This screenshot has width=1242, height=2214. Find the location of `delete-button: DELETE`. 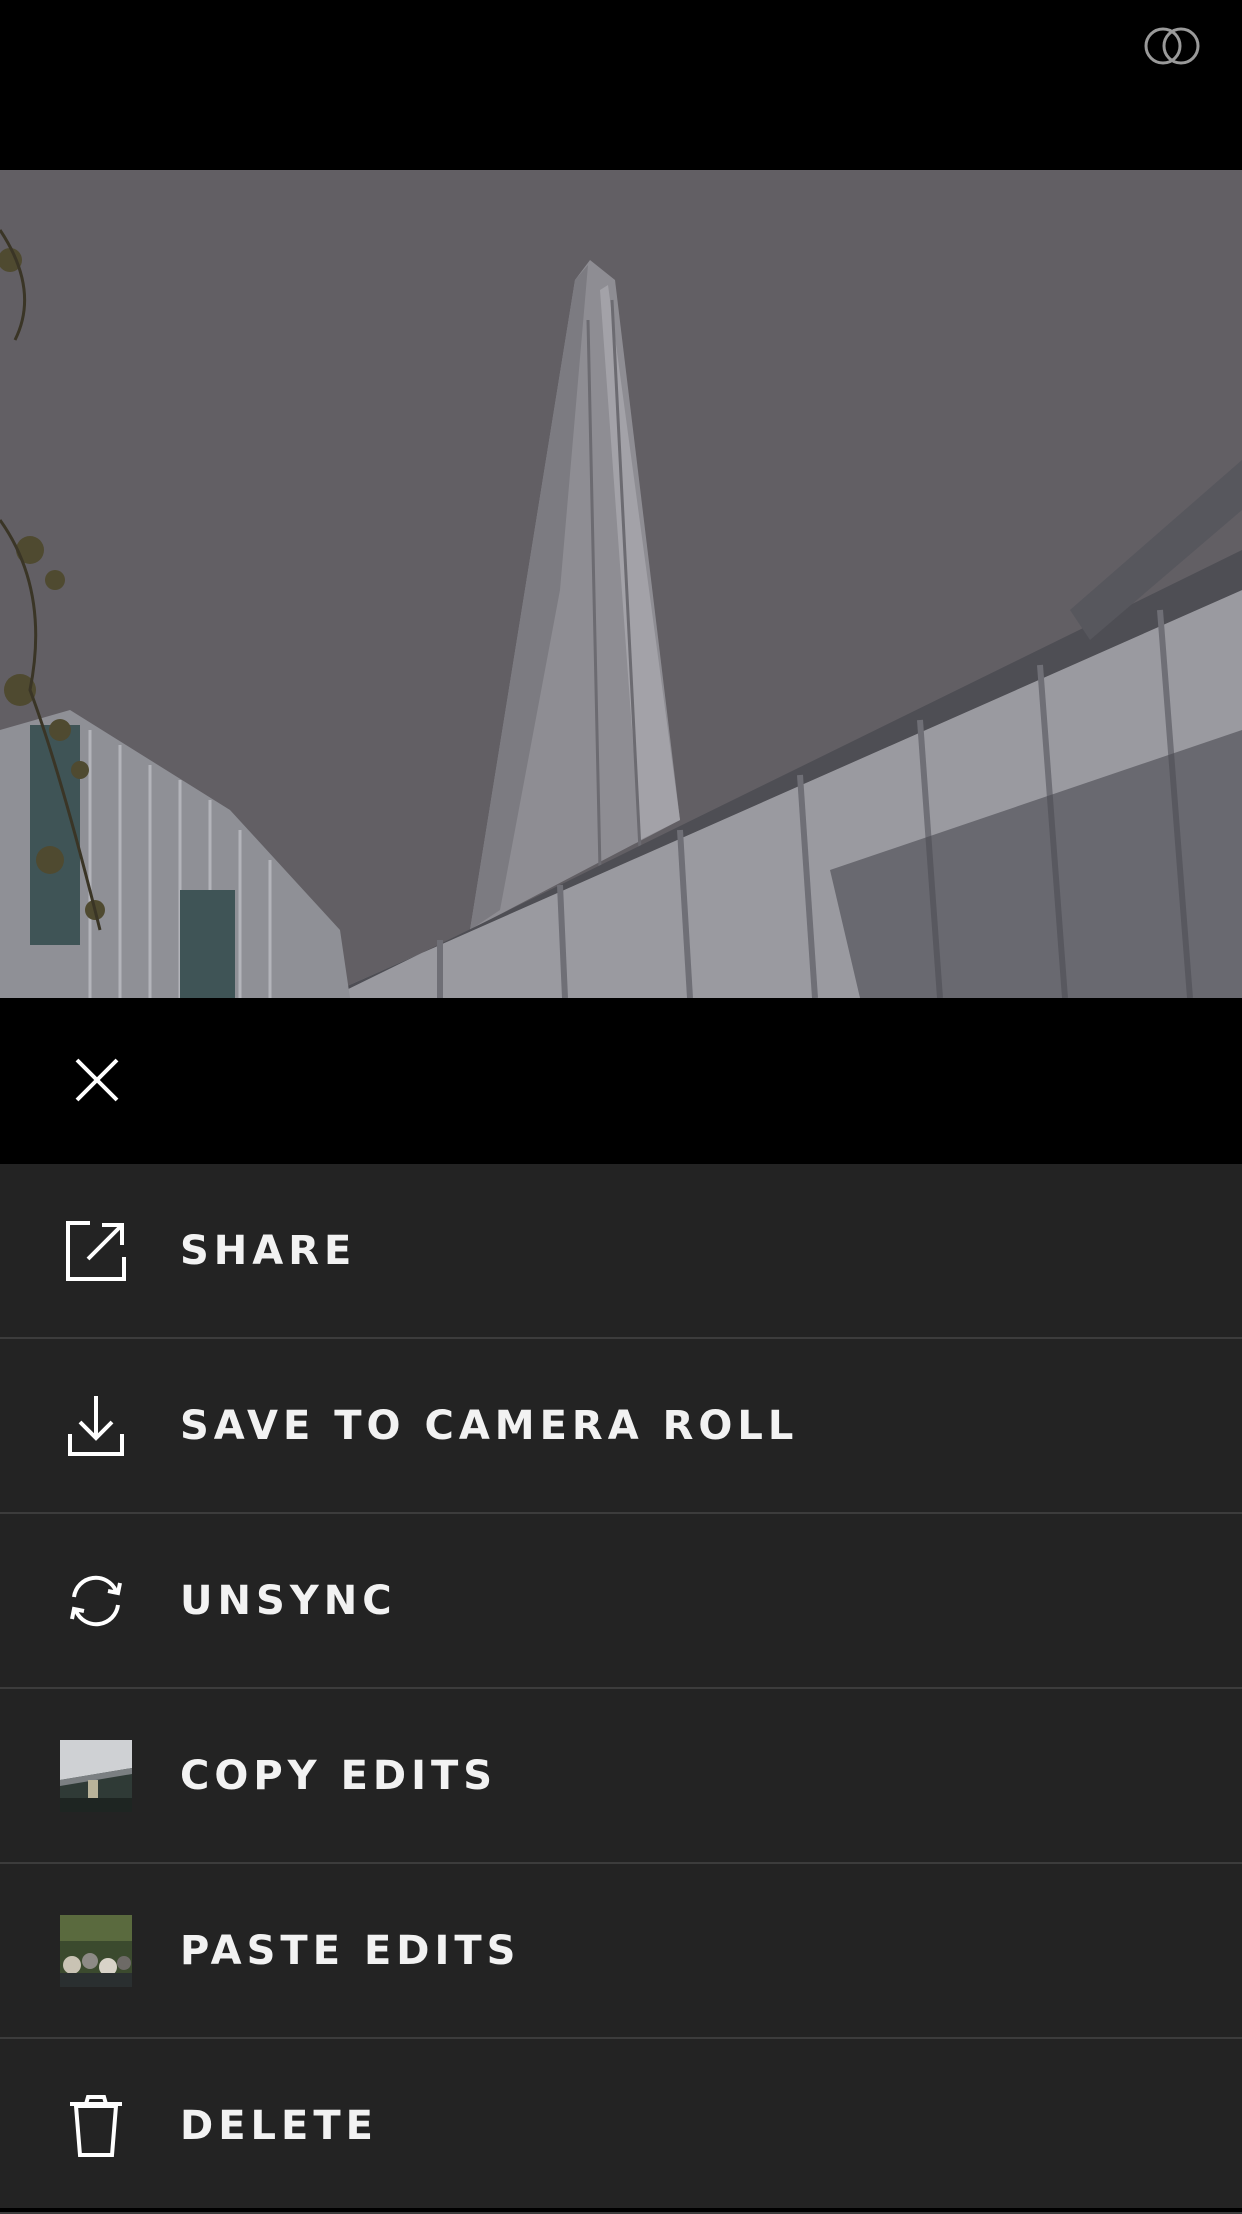

delete-button: DELETE is located at coordinates (621, 2126).